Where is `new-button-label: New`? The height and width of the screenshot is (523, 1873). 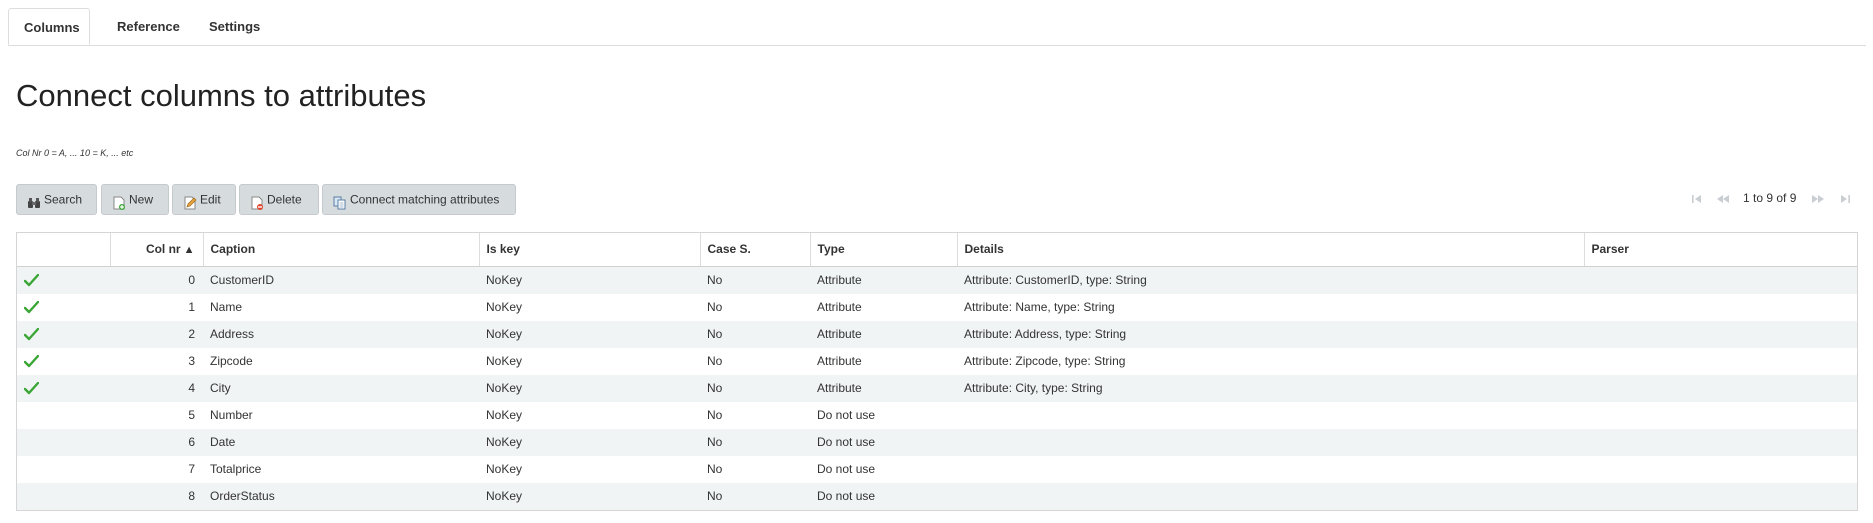
new-button-label: New is located at coordinates (141, 199).